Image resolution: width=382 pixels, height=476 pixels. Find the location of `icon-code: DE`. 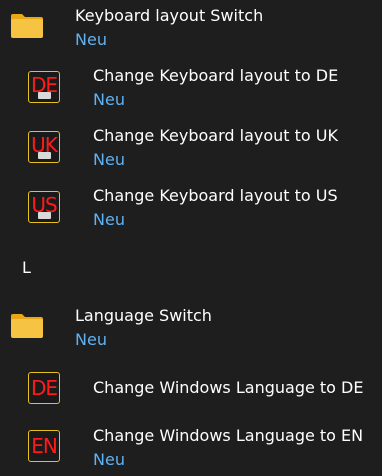

icon-code: DE is located at coordinates (44, 388).